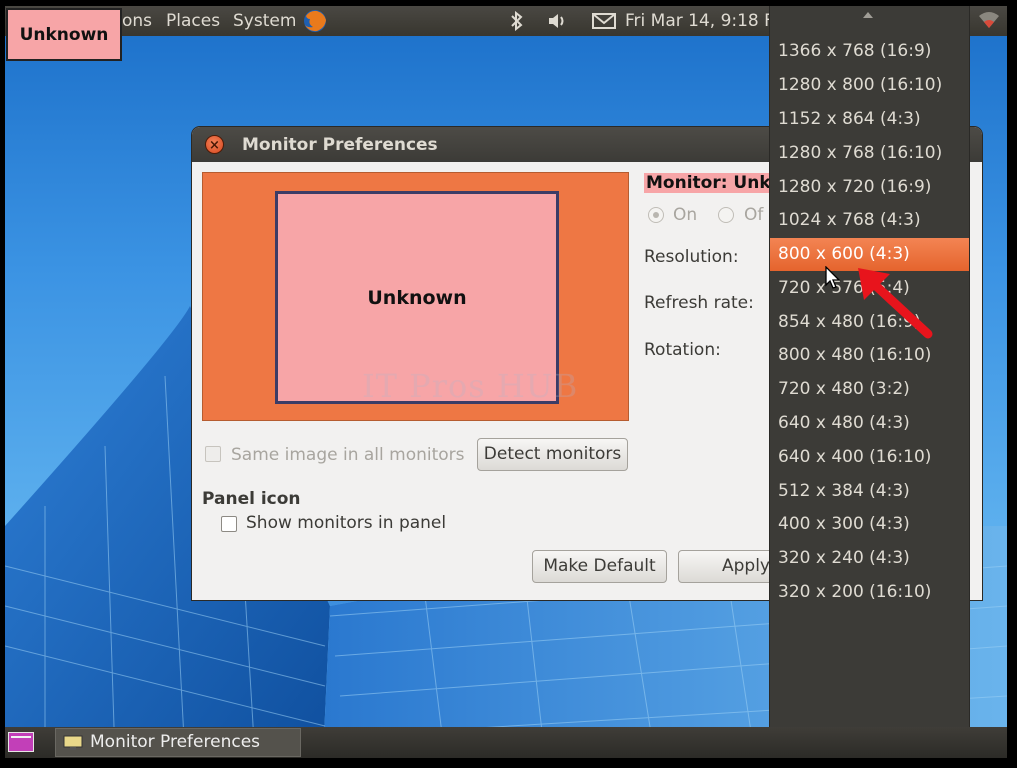  I want to click on radio-off, so click(726, 215).